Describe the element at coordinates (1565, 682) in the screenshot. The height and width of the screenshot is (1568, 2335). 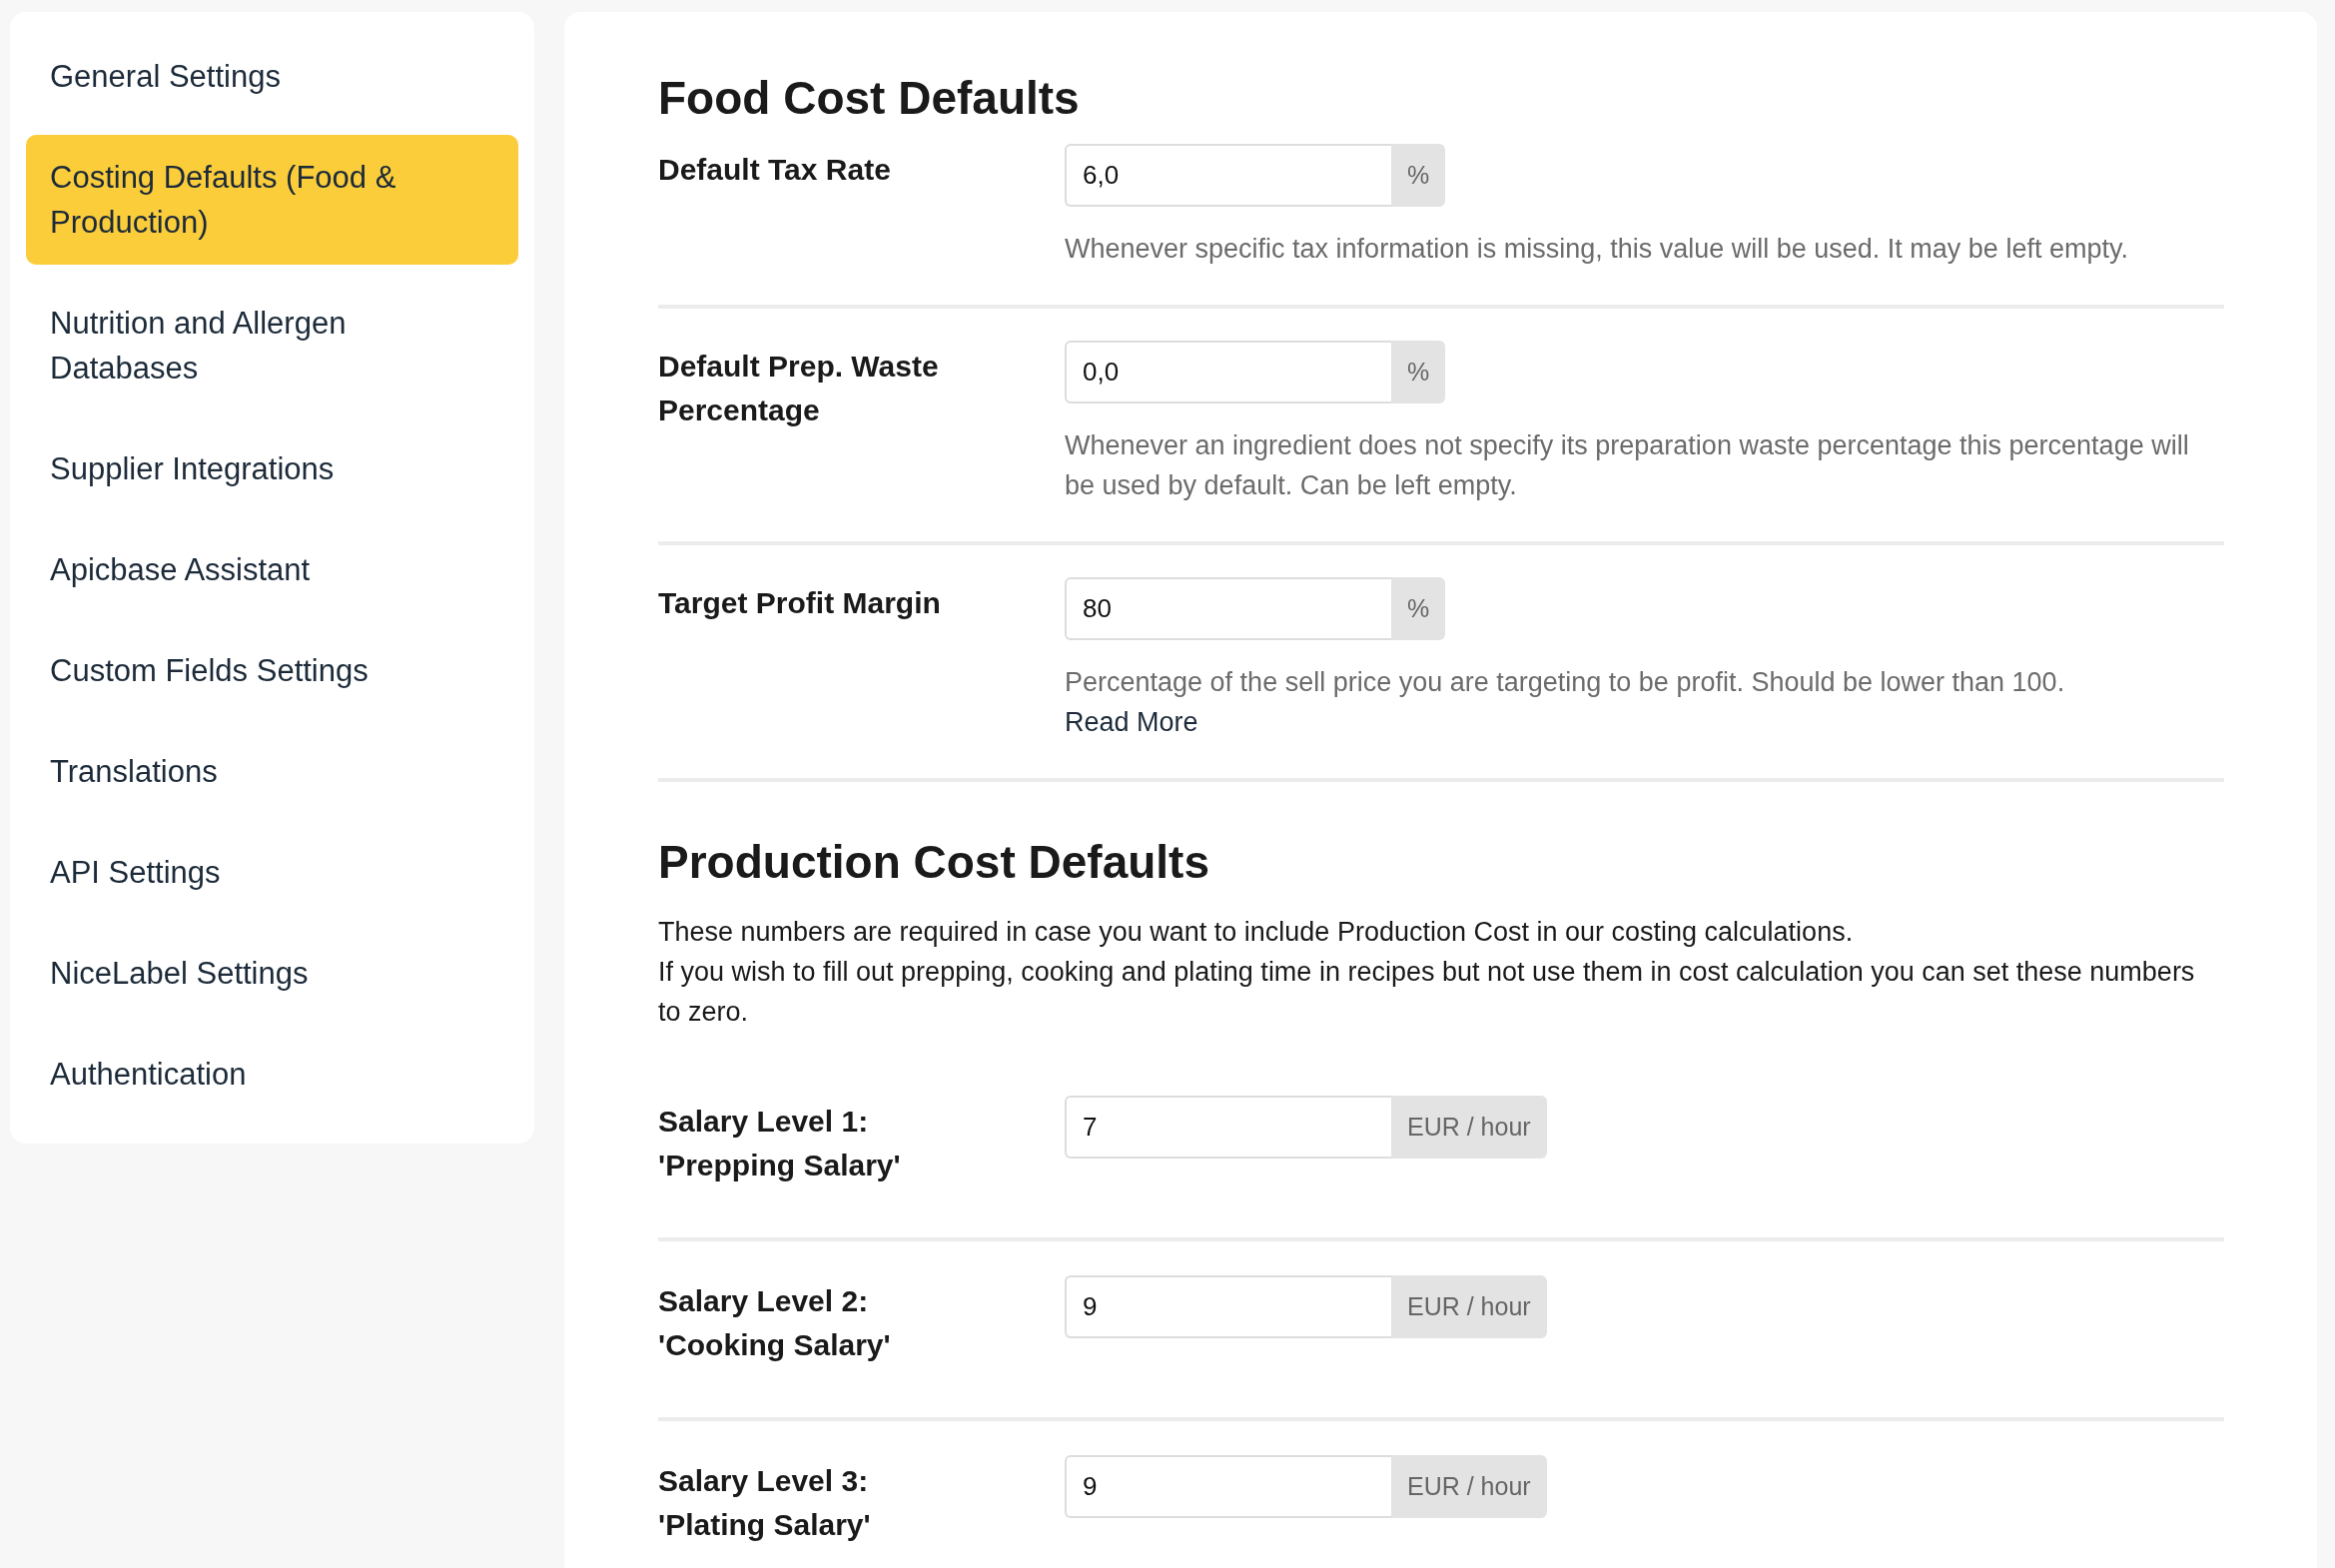
I see `help-text: Percentage of the sell price you are targeting to be profit. Should be lower than 100.` at that location.